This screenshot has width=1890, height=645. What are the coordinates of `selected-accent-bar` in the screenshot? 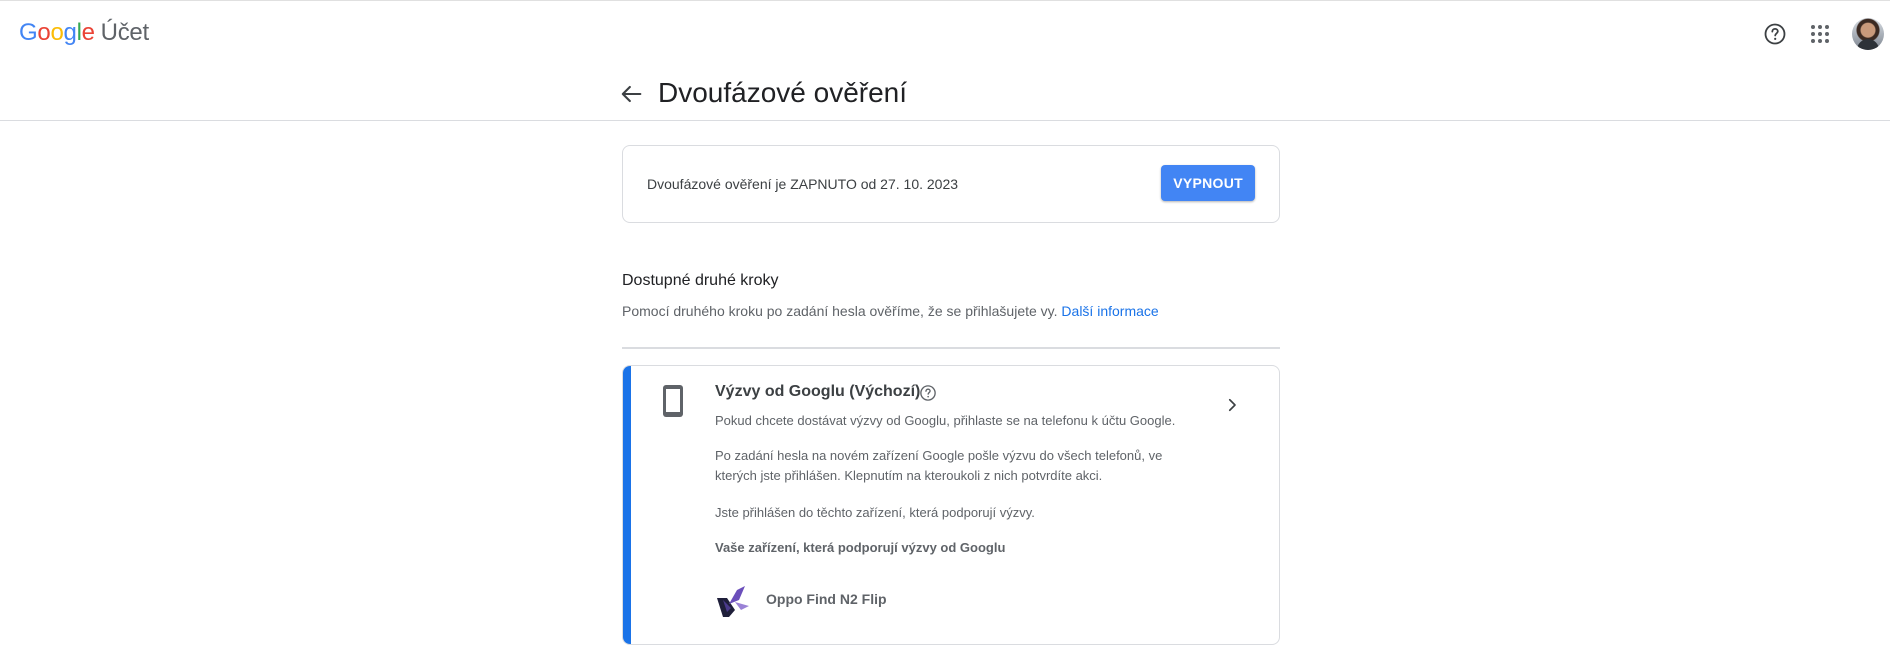 It's located at (627, 505).